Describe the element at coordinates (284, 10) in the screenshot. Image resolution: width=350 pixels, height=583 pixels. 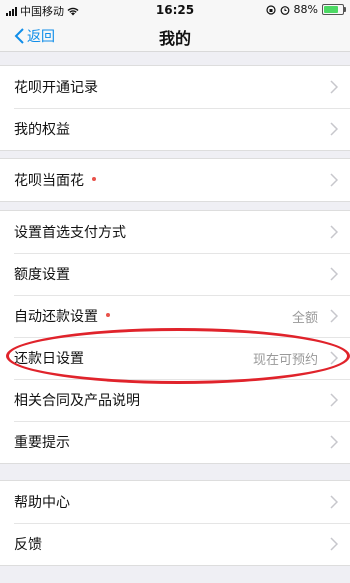
I see `alarm-icon` at that location.